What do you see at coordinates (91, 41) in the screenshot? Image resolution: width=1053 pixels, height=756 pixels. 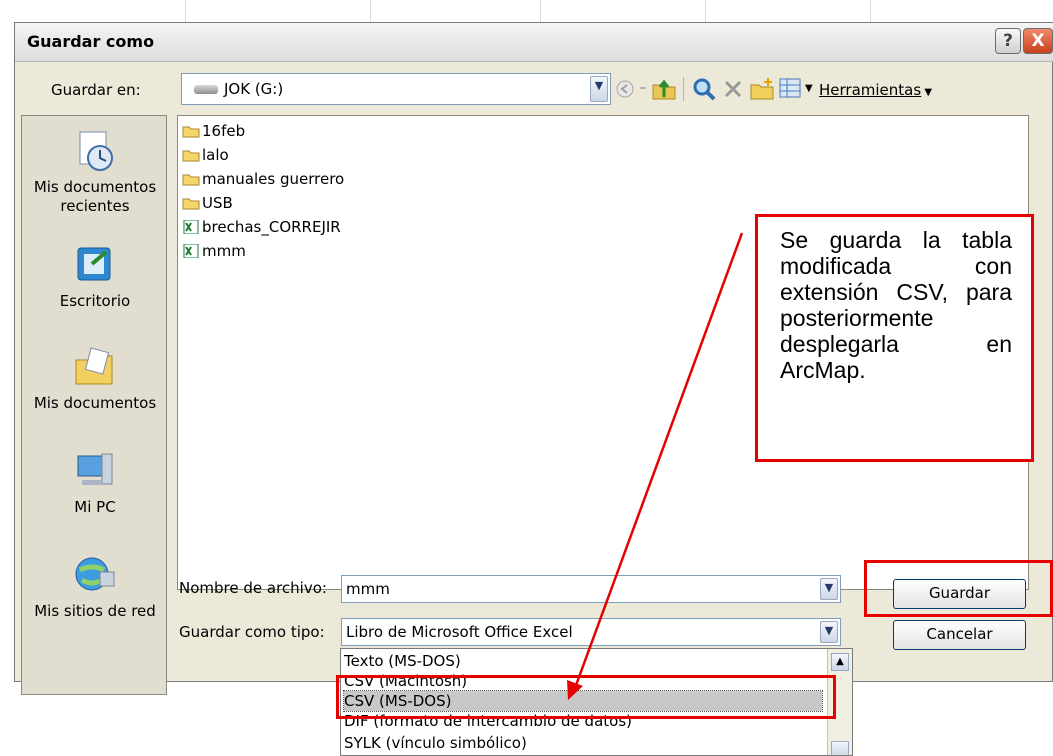 I see `dialog-title: Guardar como` at bounding box center [91, 41].